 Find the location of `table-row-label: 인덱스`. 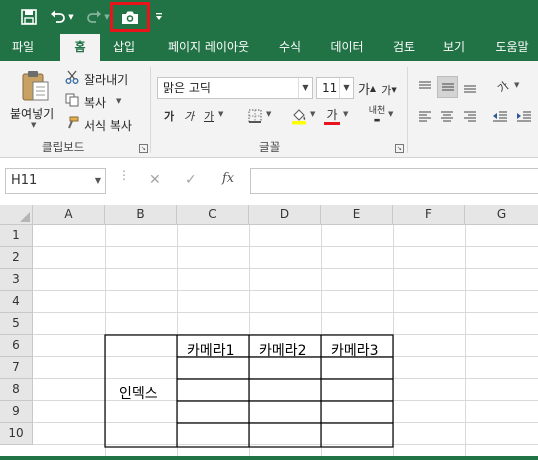

table-row-label: 인덱스 is located at coordinates (138, 393).